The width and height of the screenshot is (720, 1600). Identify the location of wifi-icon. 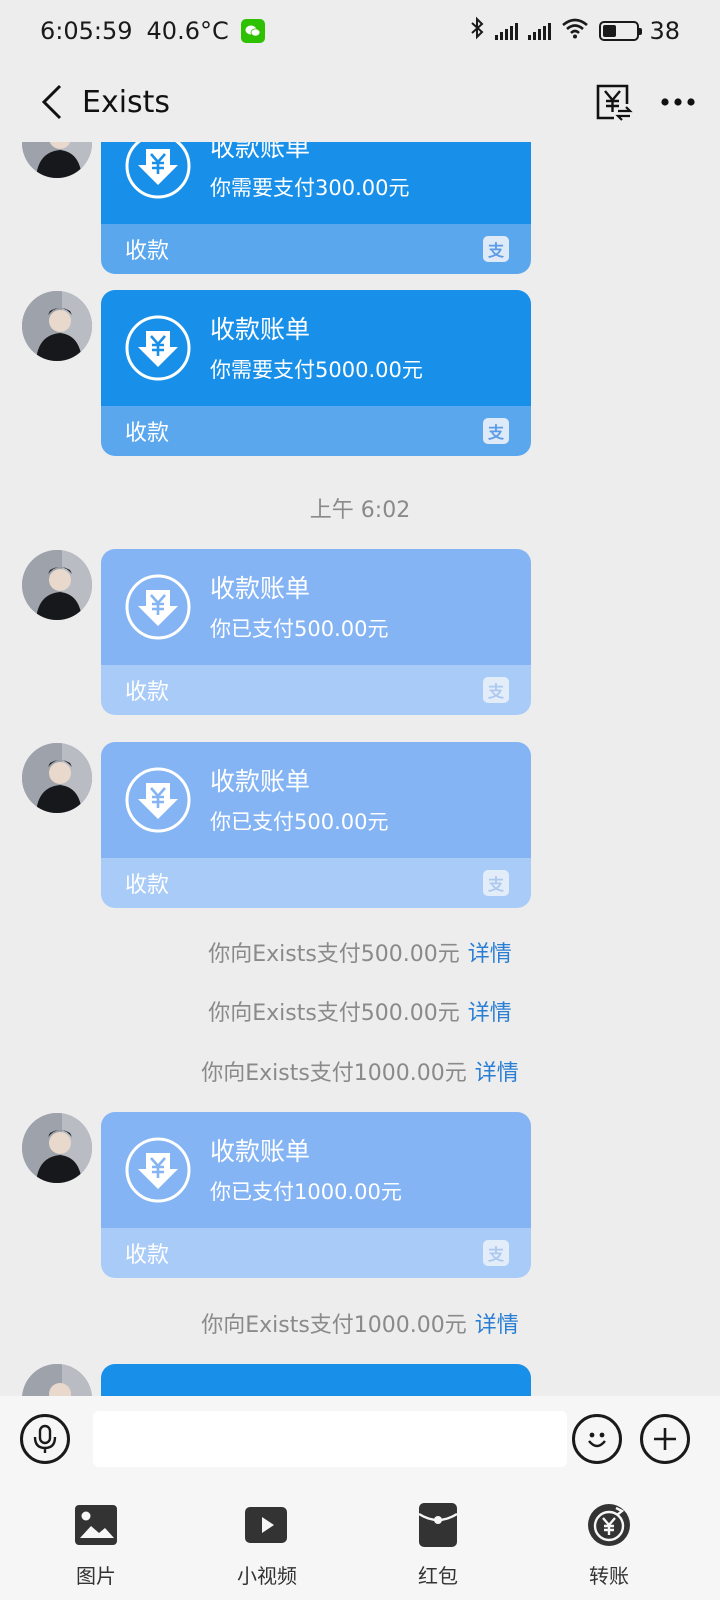
(575, 31).